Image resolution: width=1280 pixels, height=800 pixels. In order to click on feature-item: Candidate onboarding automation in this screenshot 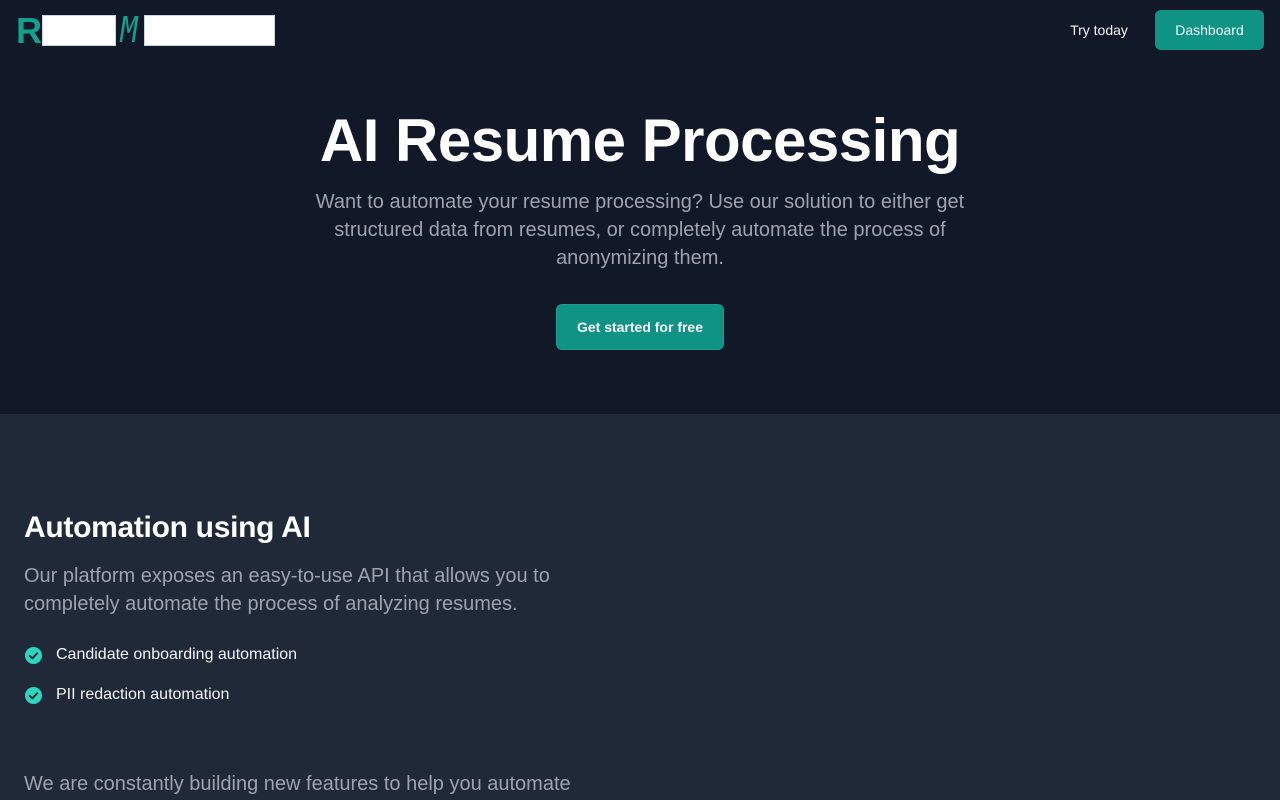, I will do `click(160, 664)`.